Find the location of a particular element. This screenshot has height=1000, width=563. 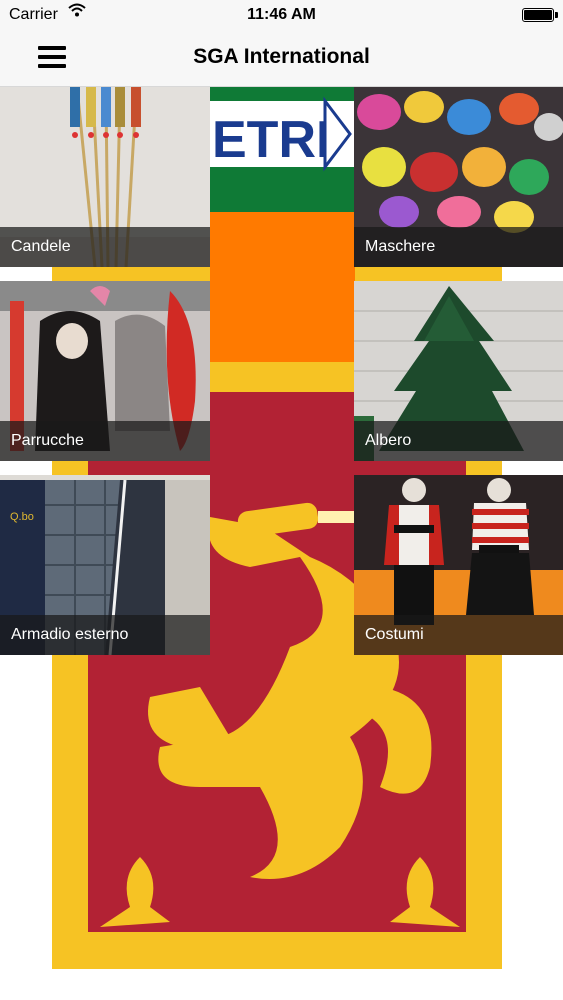

tile-label: Armadio esterno is located at coordinates (105, 635).